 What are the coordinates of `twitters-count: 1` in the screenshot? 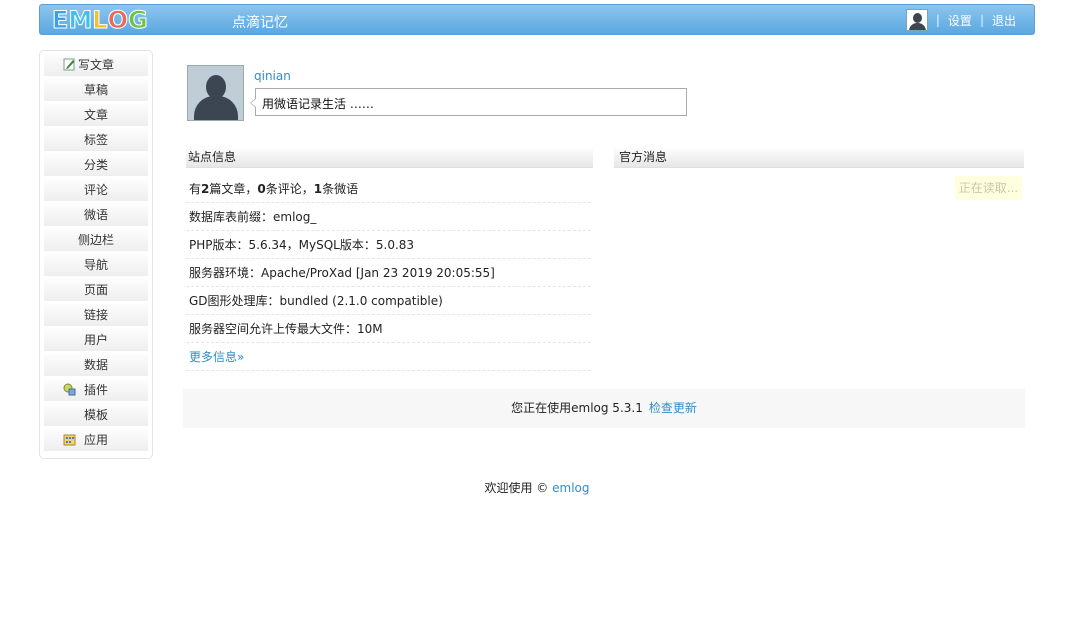 It's located at (318, 189).